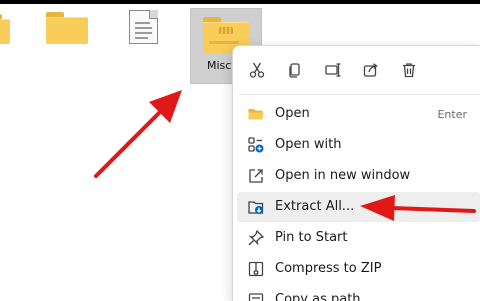 The height and width of the screenshot is (301, 480). What do you see at coordinates (153, 14) in the screenshot?
I see `document-fold` at bounding box center [153, 14].